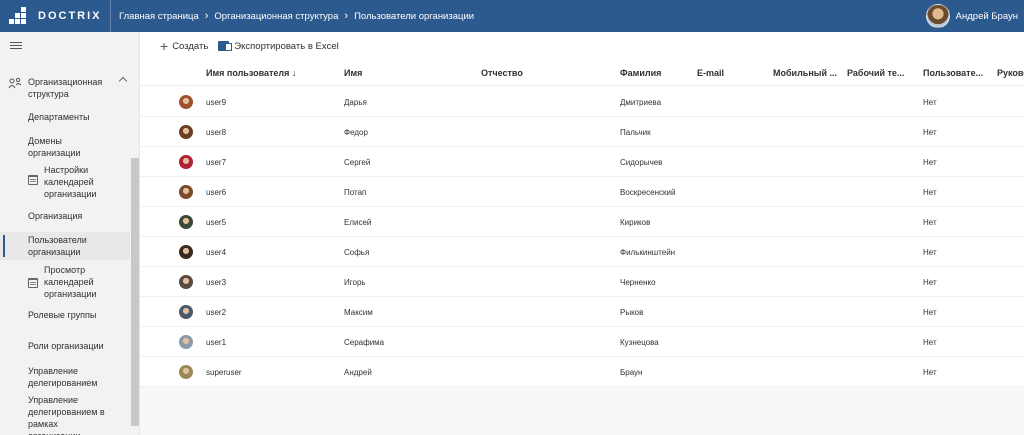  I want to click on table-row: user7 Сергей Сидорычев Нет, so click(582, 162).